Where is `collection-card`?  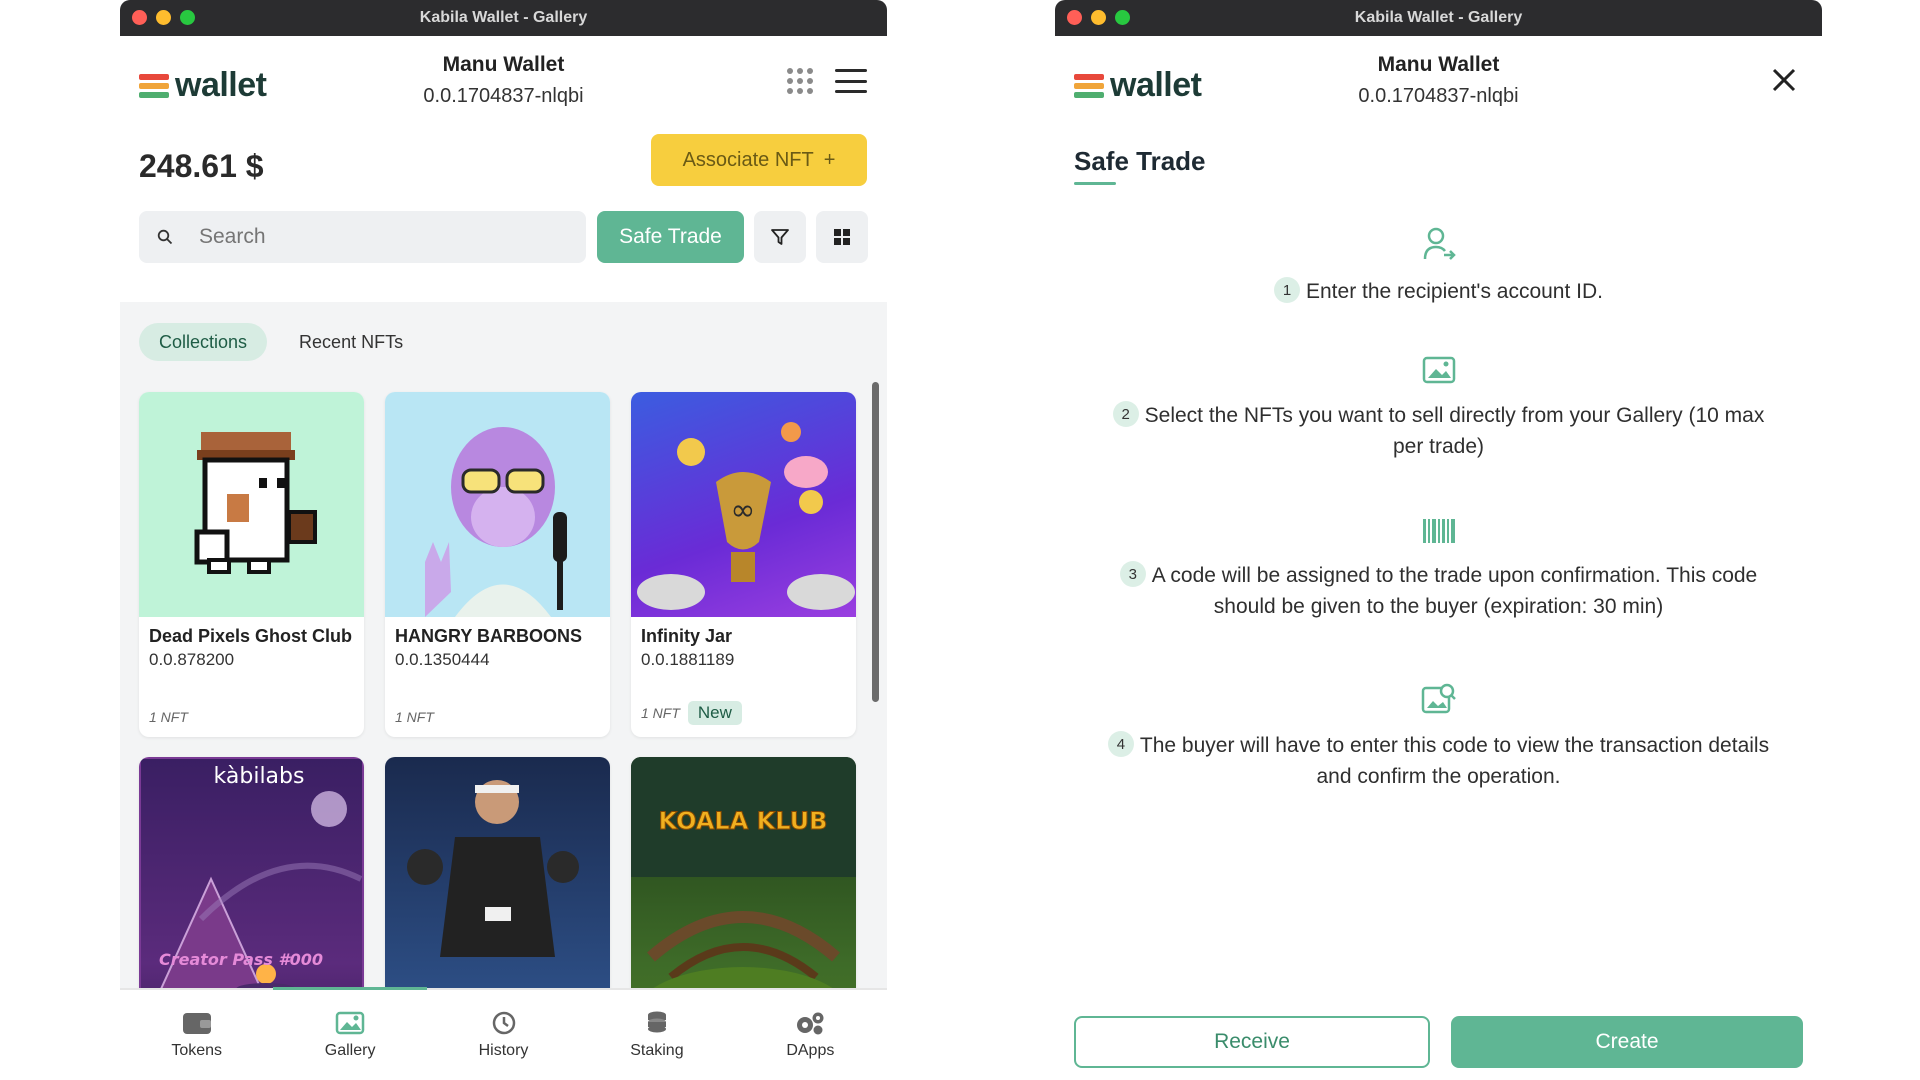 collection-card is located at coordinates (497, 872).